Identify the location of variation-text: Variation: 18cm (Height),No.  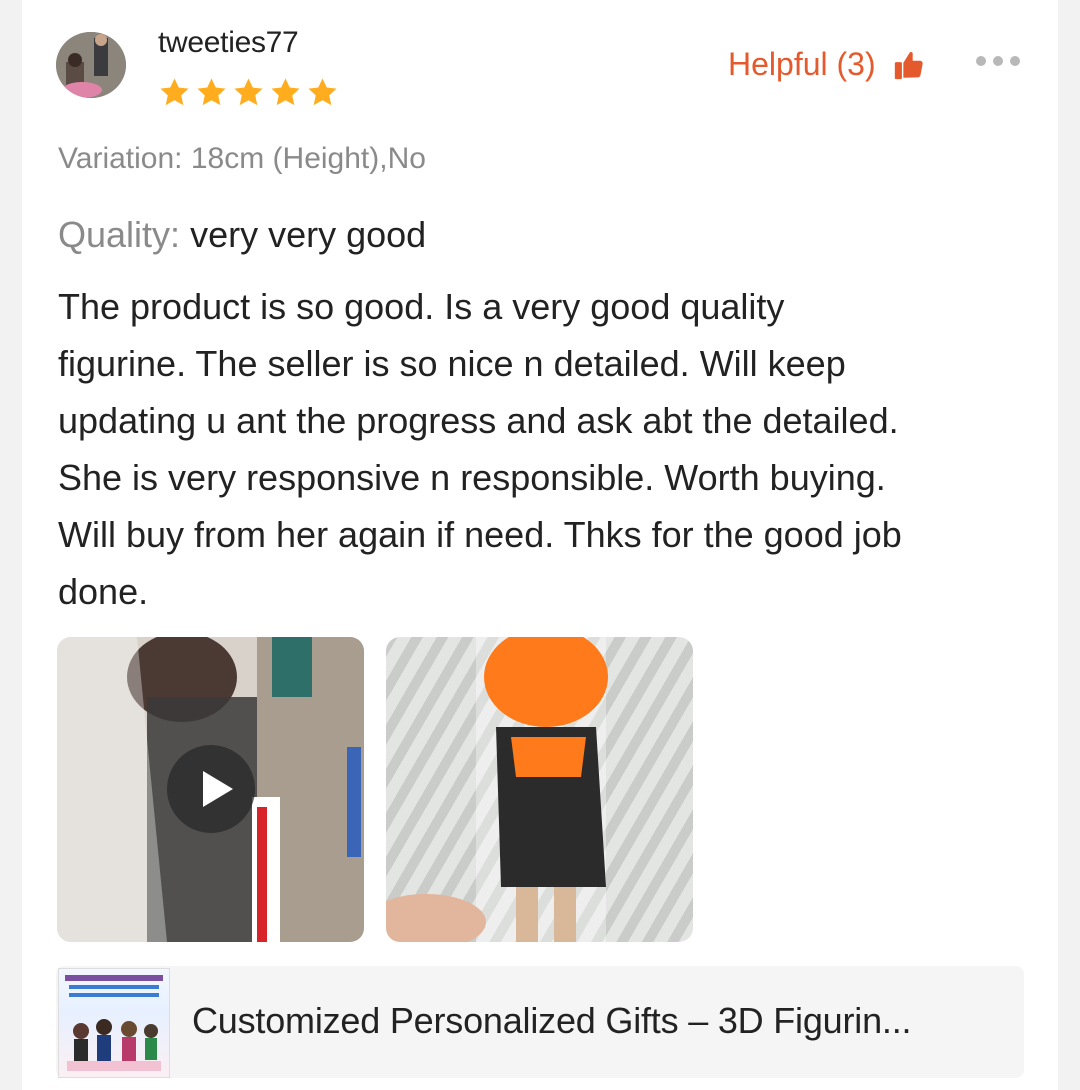
(242, 158).